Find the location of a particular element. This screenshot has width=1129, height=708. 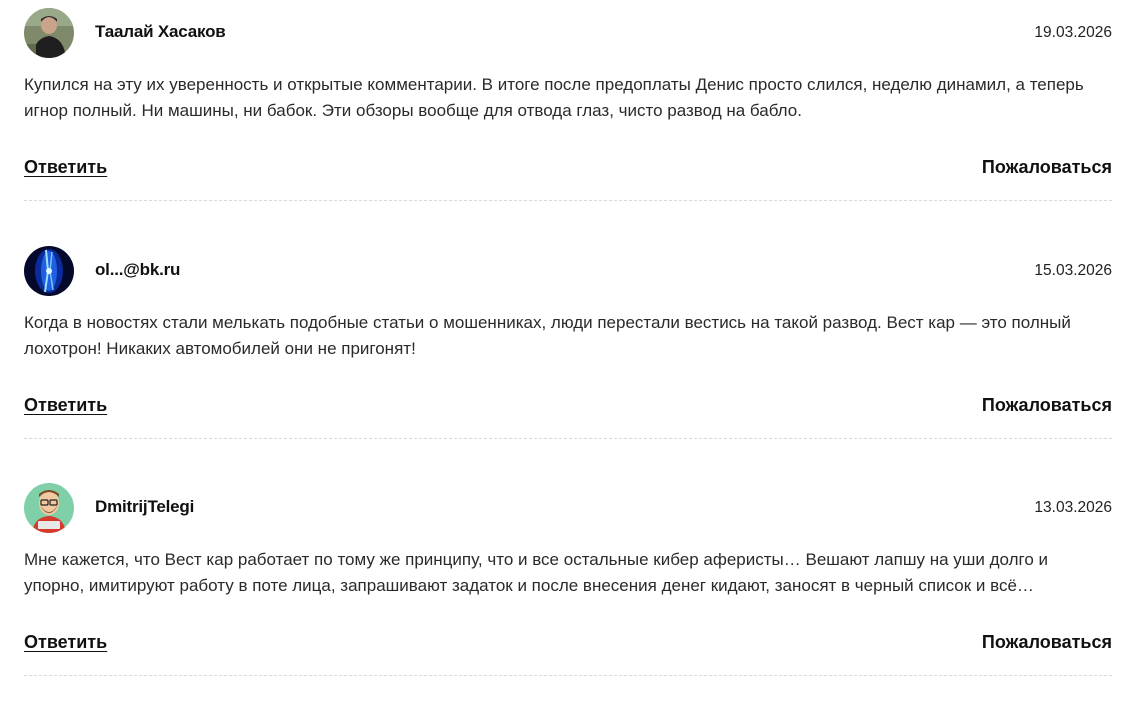

comment-date: 15.03.2026 is located at coordinates (1073, 270).